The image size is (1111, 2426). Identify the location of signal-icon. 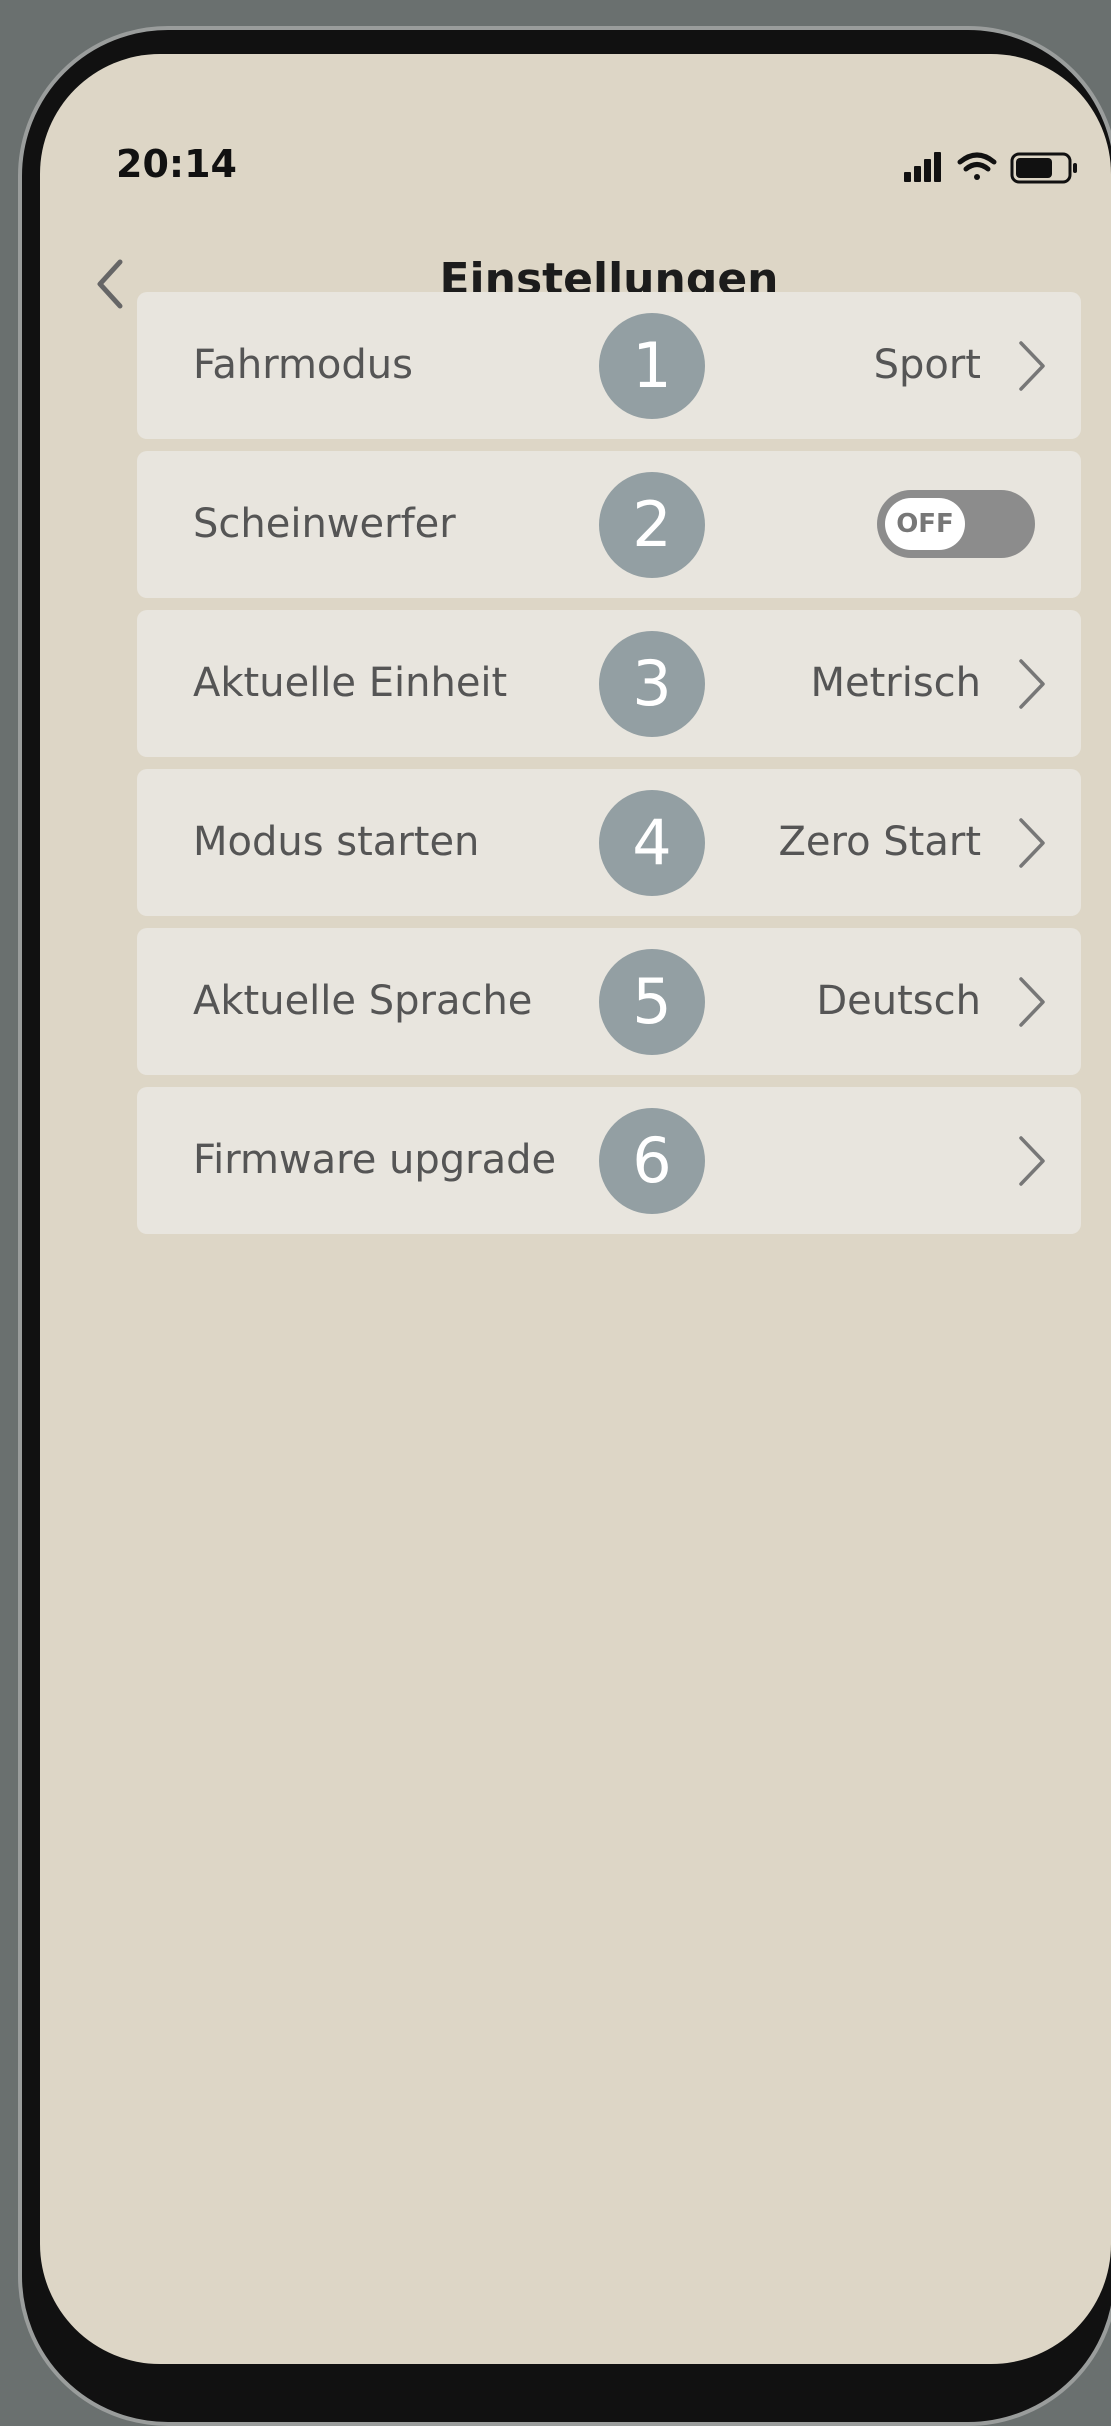
(922, 167).